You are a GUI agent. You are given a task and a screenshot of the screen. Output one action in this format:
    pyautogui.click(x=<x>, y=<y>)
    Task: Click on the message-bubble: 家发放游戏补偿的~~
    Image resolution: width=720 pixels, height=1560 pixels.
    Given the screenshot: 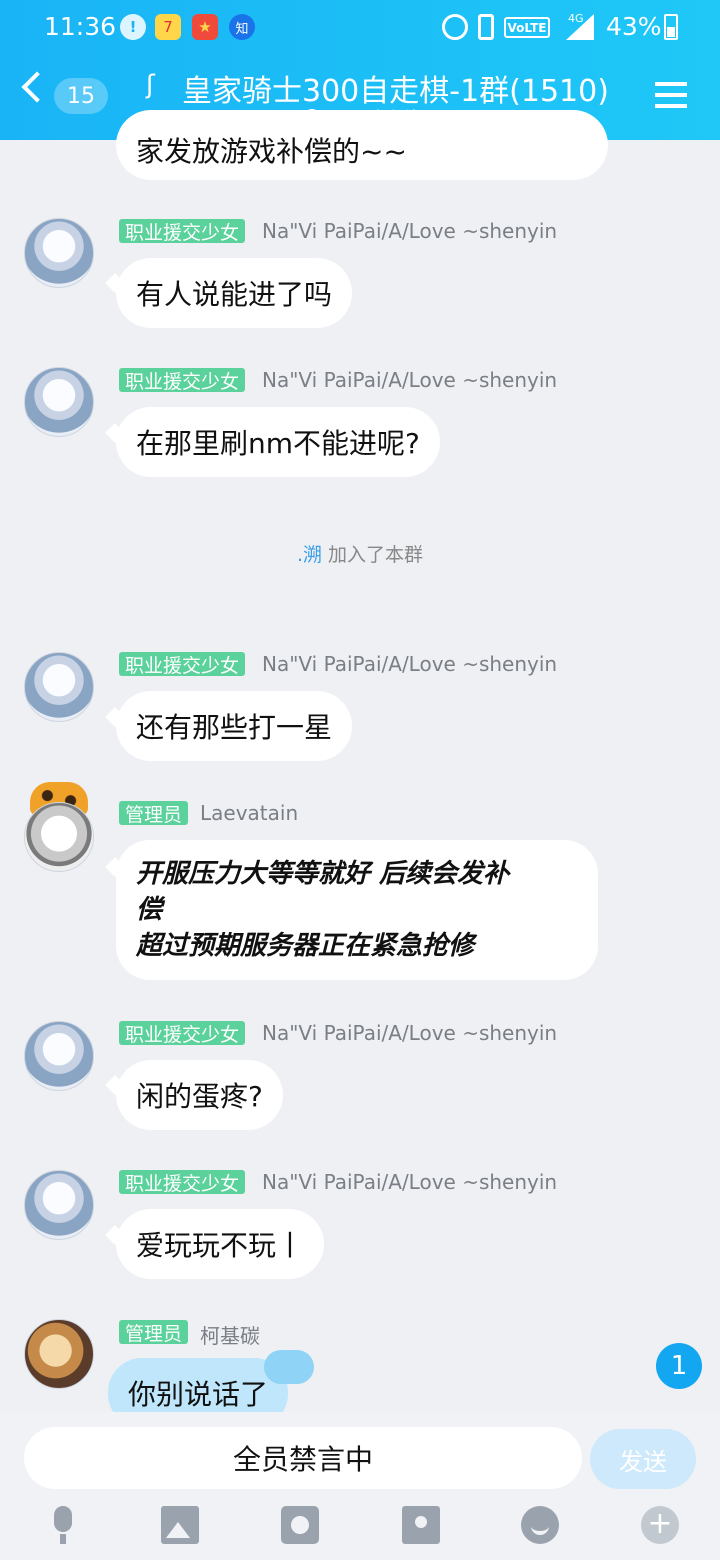 What is the action you would take?
    pyautogui.click(x=362, y=145)
    